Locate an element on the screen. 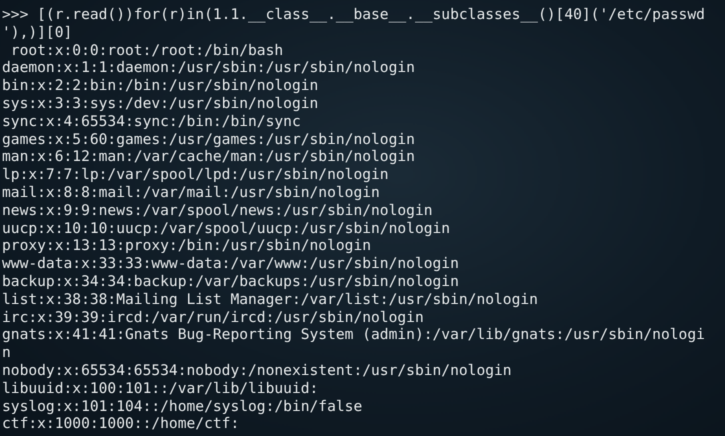 This screenshot has width=725, height=436. terminal-line: libuuid:x:100:101::/var/lib/libuuid: is located at coordinates (160, 389).